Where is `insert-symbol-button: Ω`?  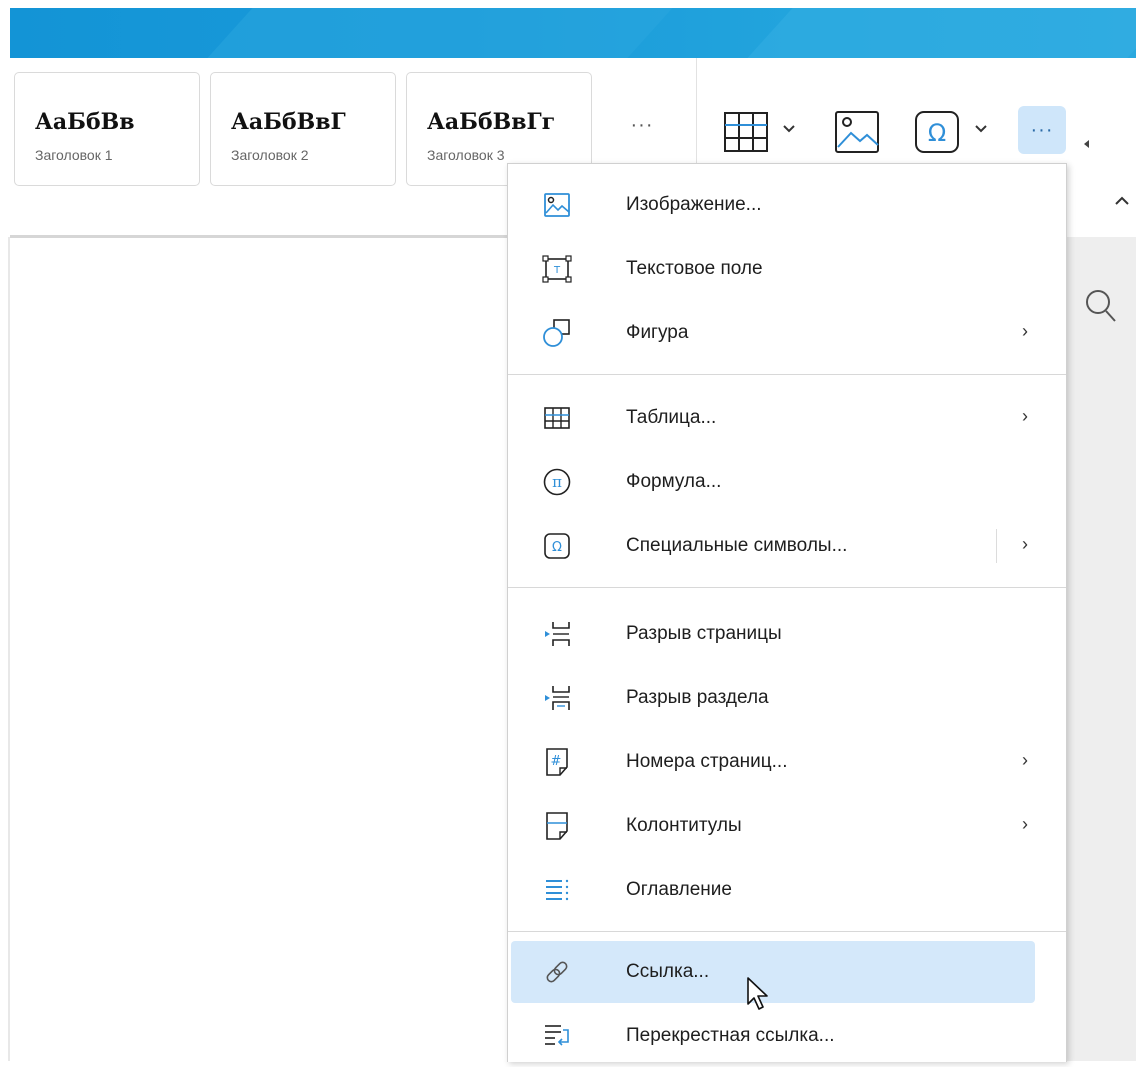
insert-symbol-button: Ω is located at coordinates (937, 132).